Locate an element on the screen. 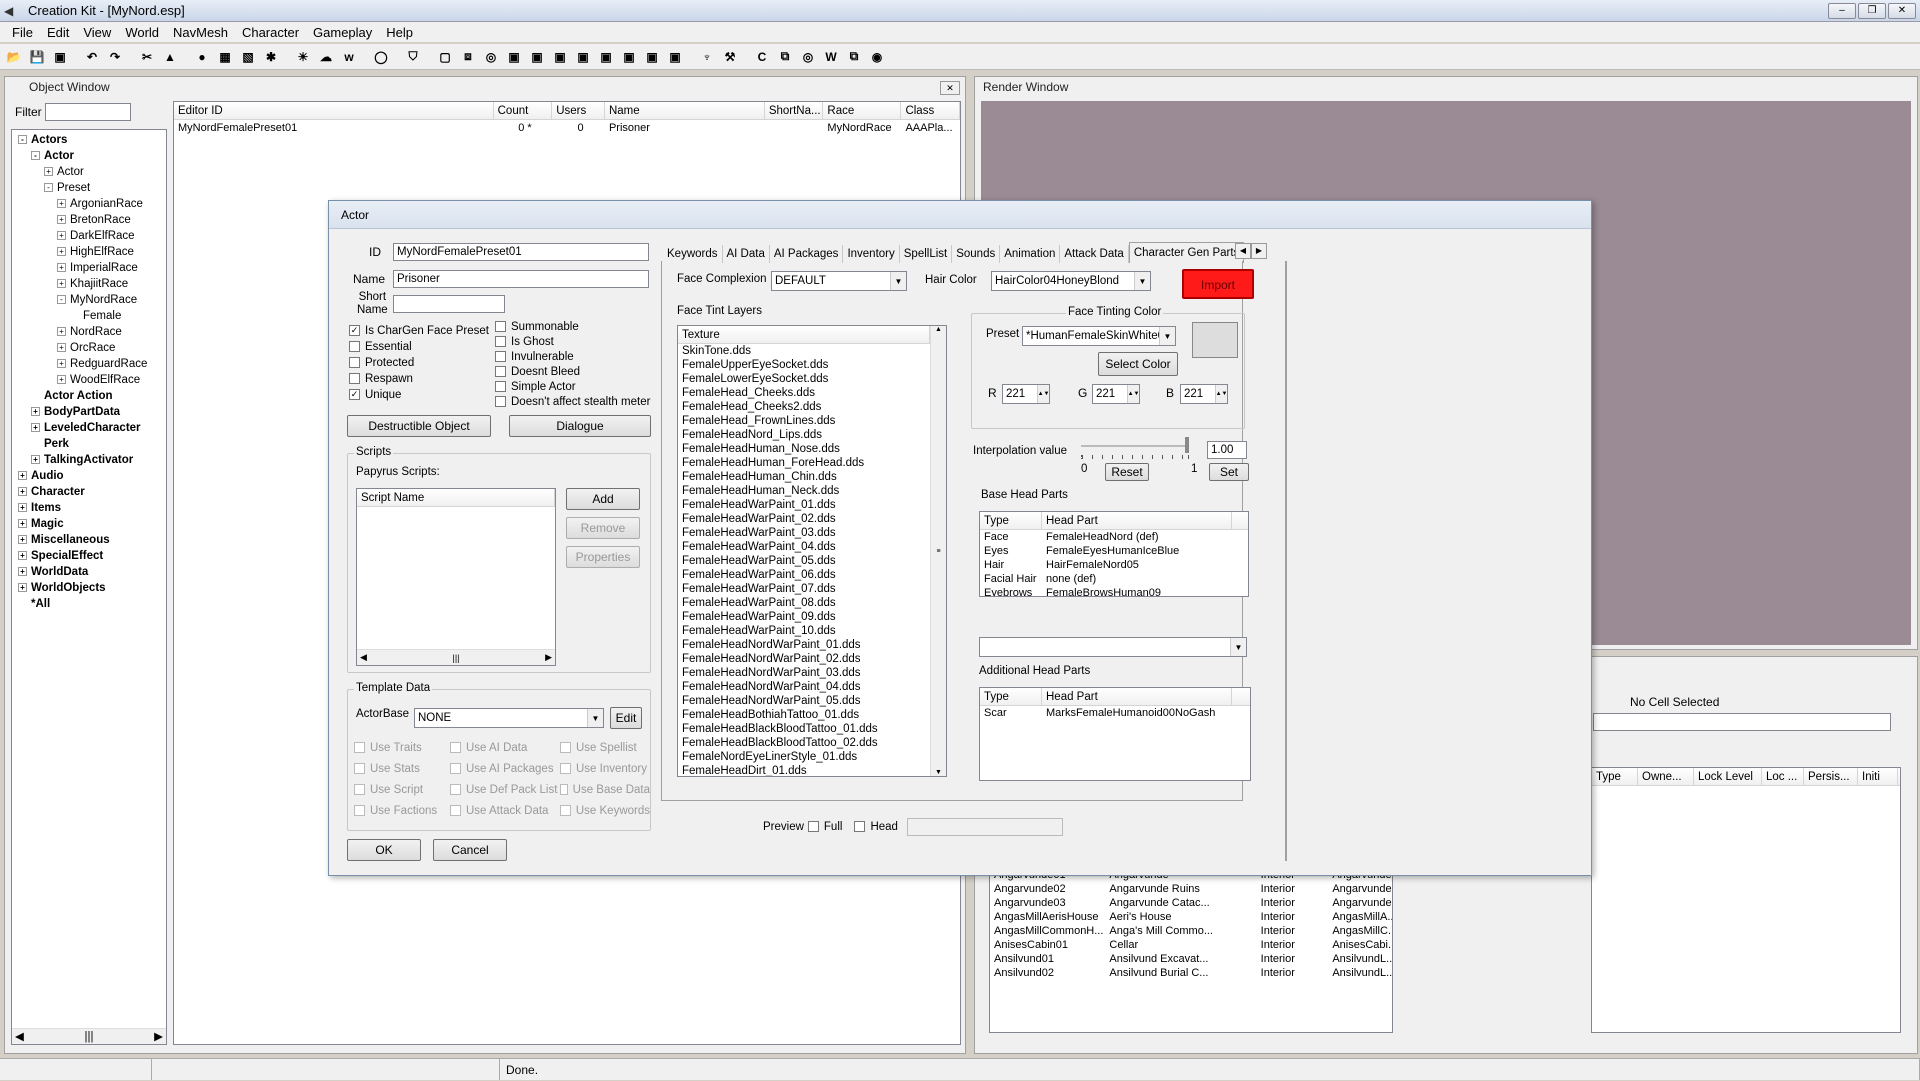  speech-icon: ◯ is located at coordinates (381, 57).